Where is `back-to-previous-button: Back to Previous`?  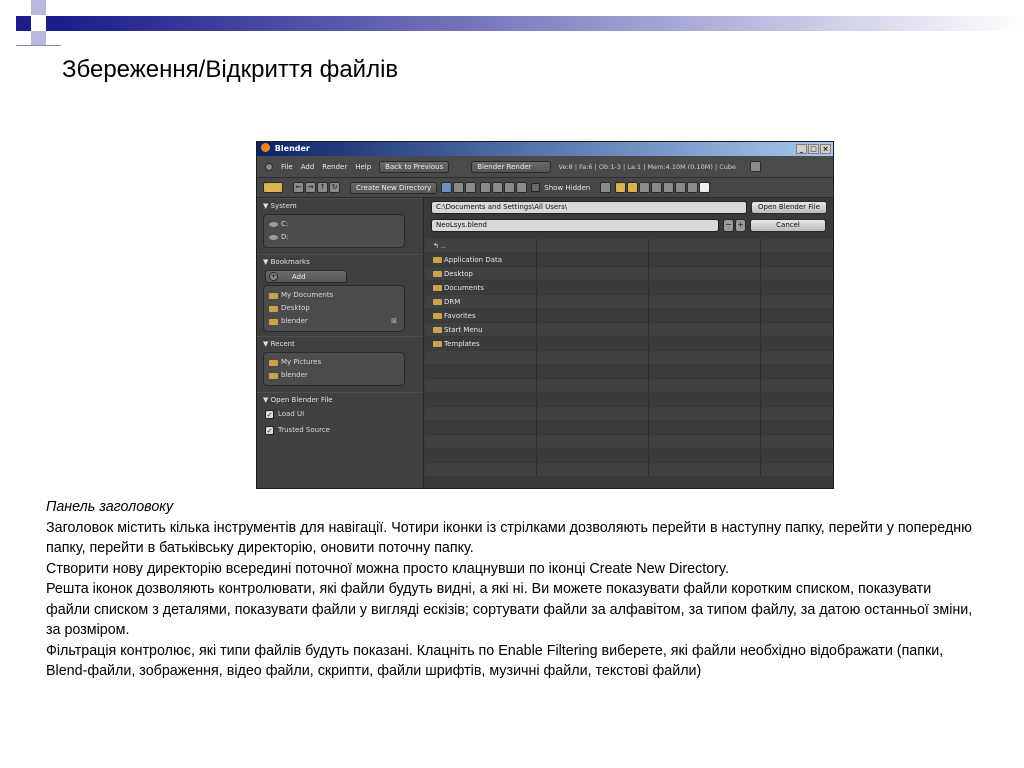
back-to-previous-button: Back to Previous is located at coordinates (414, 166).